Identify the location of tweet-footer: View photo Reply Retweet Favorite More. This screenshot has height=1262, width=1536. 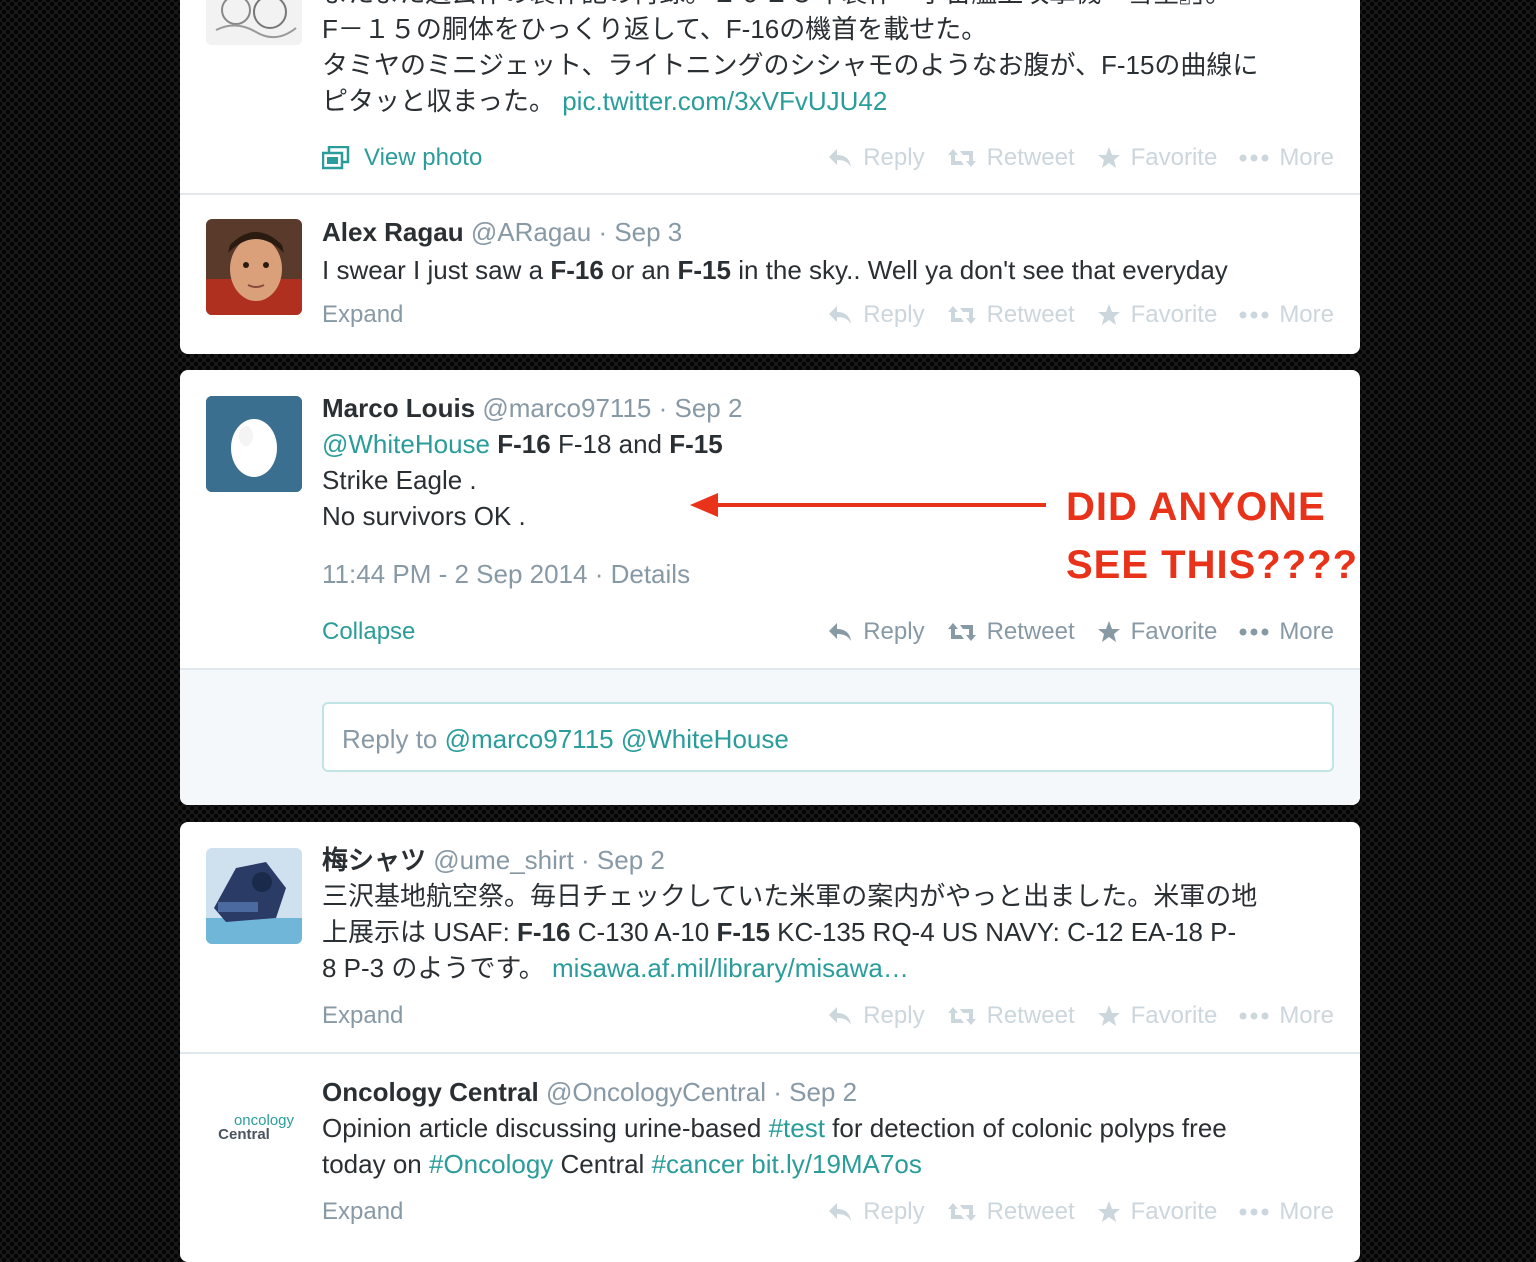
(828, 158).